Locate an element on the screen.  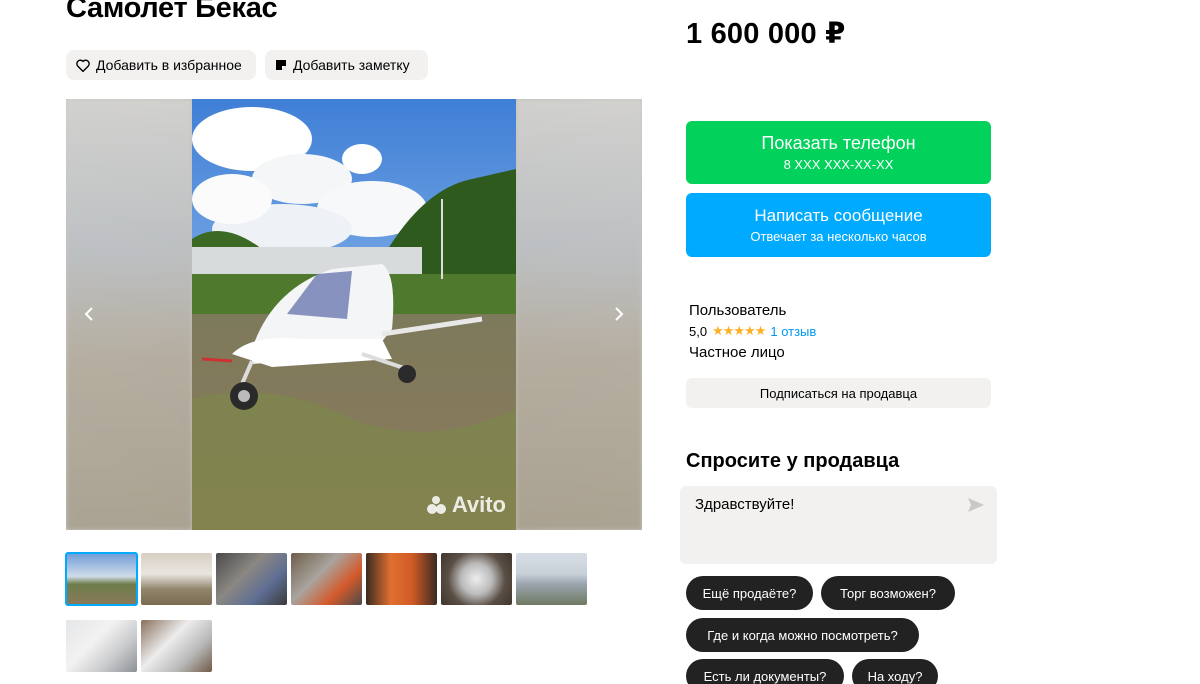
listing-price: 1 600 000 ₽ is located at coordinates (766, 34).